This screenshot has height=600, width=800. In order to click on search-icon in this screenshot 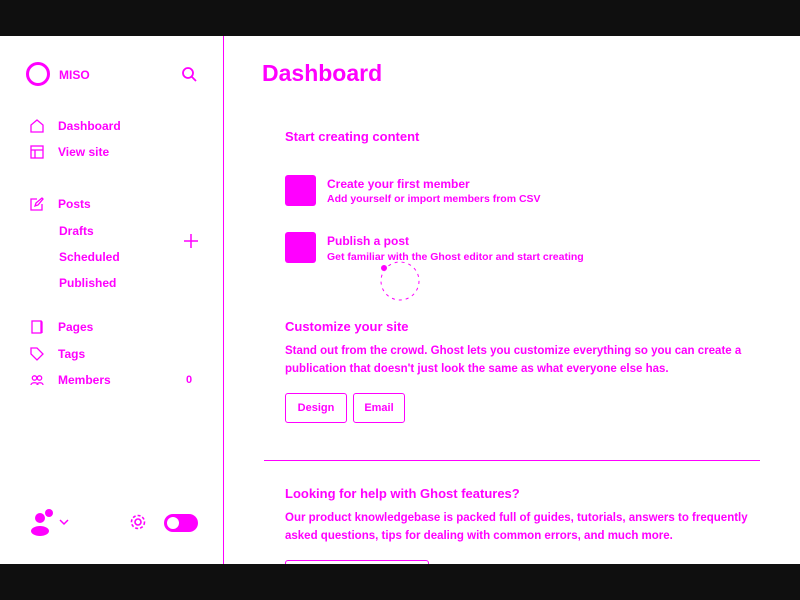, I will do `click(189, 74)`.